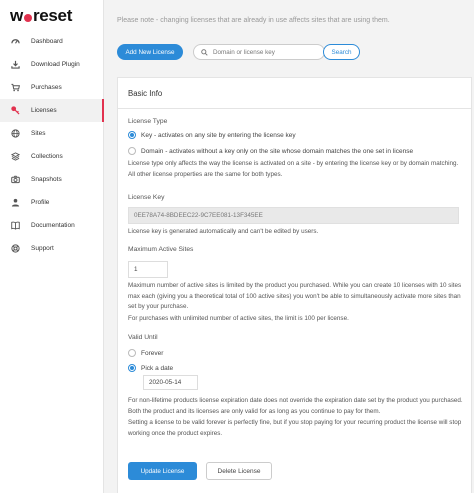 The height and width of the screenshot is (493, 474). I want to click on add-new-license-button: Add New License, so click(150, 52).